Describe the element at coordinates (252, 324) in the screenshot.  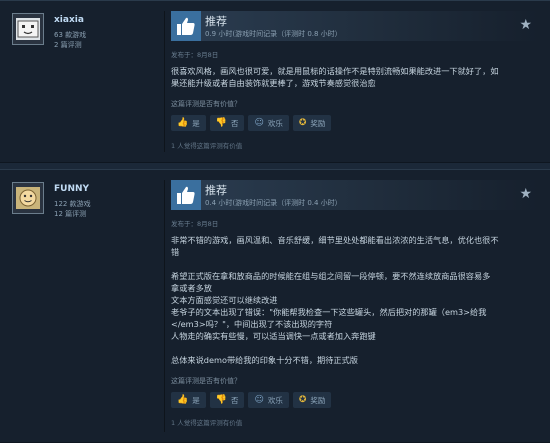
I see `review-line: </em3>吗？"，中间出现了不该出现的字符` at that location.